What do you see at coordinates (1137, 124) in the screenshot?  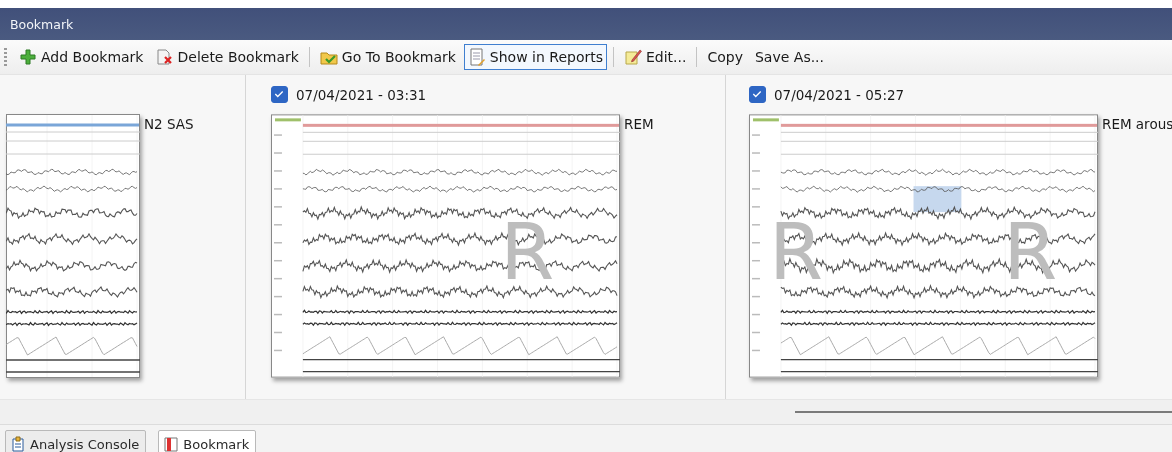 I see `bookmark-label: REM arous` at bounding box center [1137, 124].